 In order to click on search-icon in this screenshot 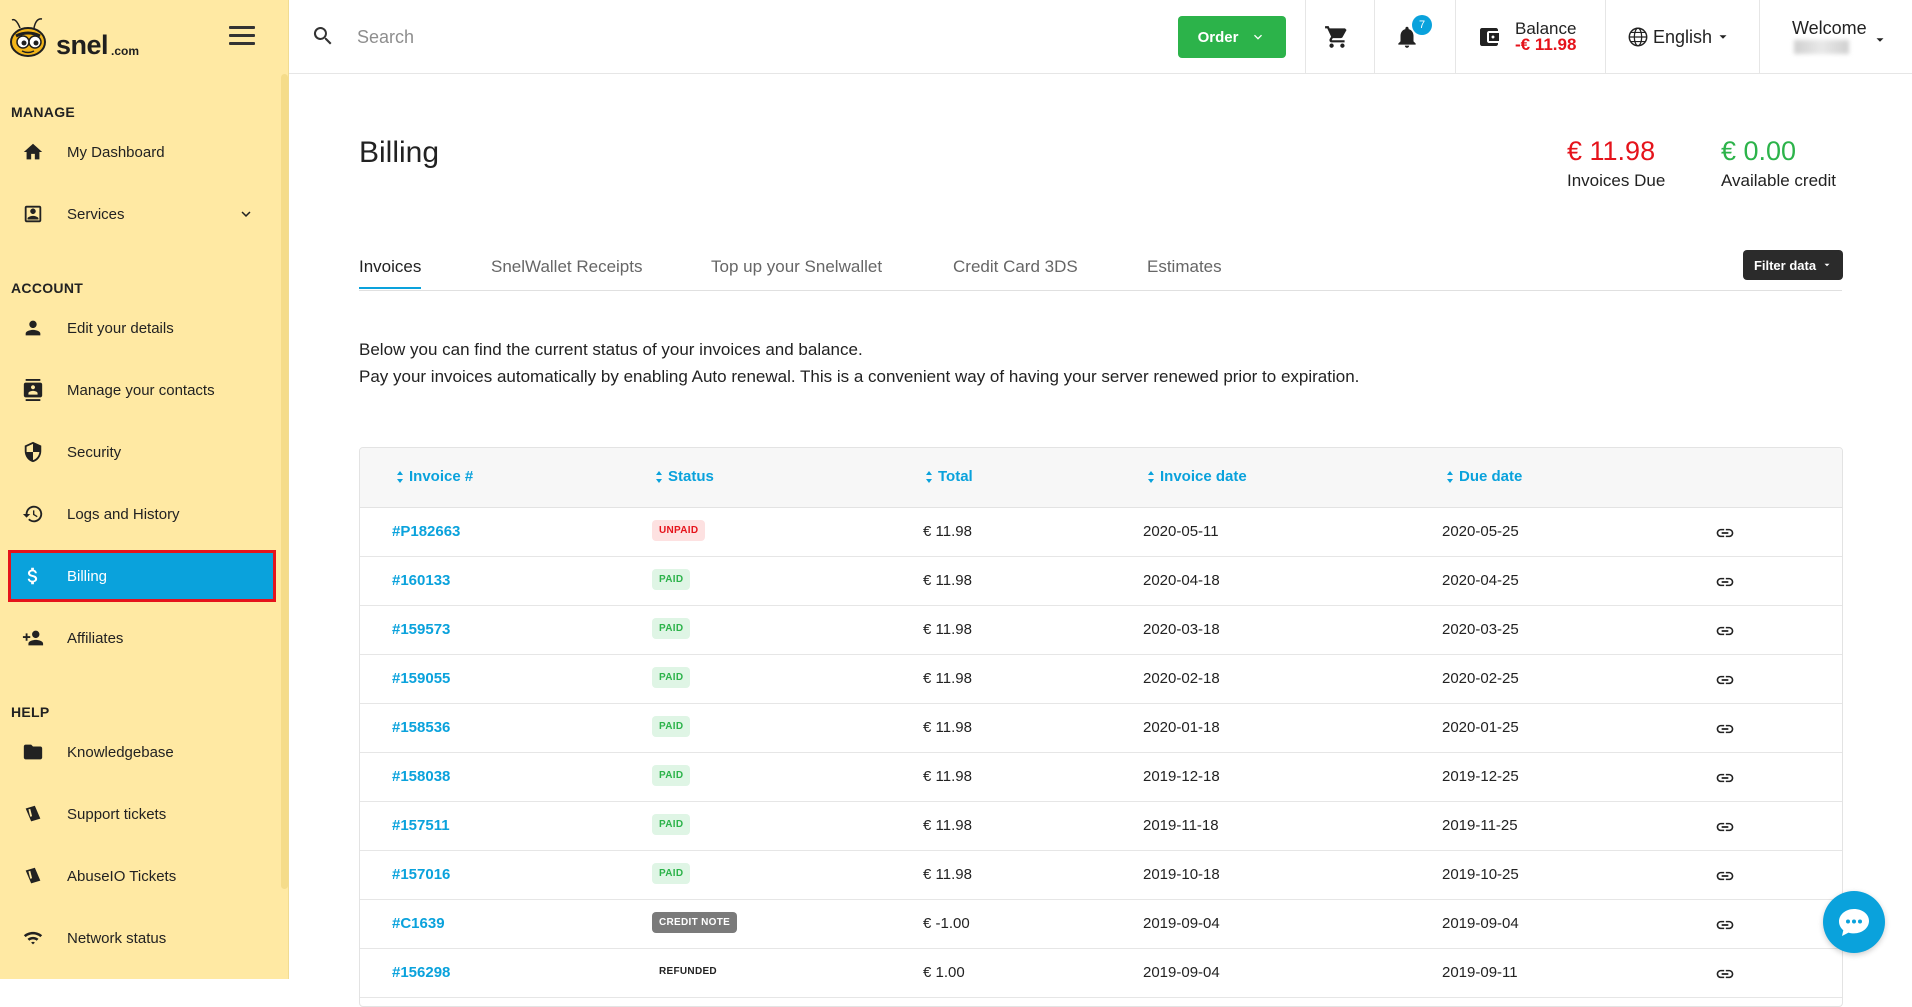, I will do `click(323, 36)`.